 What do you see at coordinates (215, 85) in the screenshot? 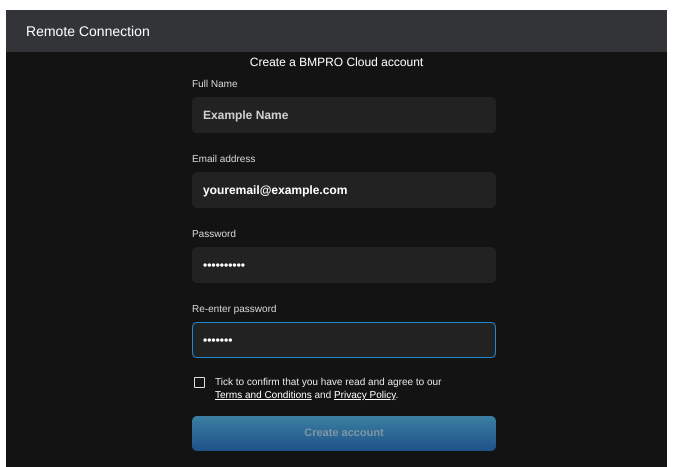
I see `field-label: Full Name` at bounding box center [215, 85].